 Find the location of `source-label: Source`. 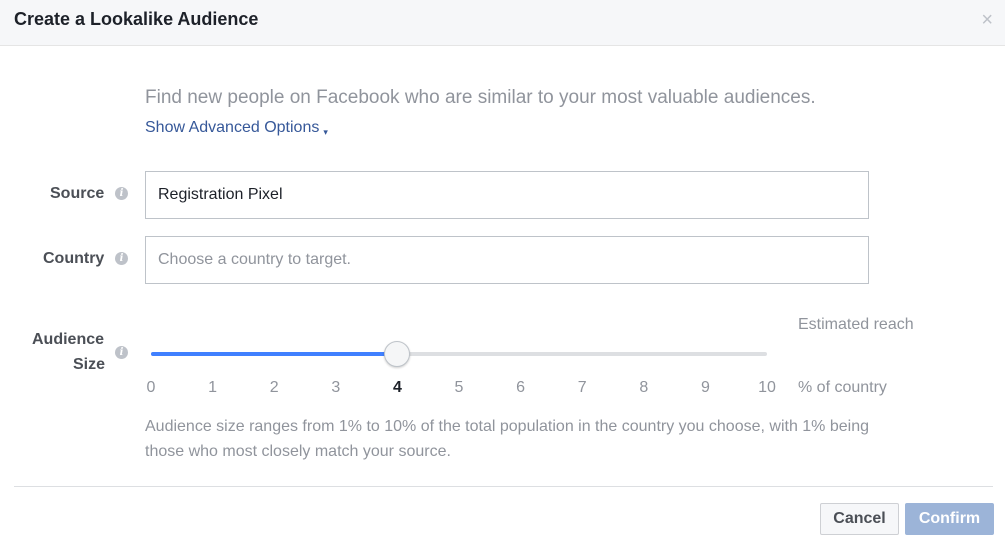

source-label: Source is located at coordinates (77, 193).